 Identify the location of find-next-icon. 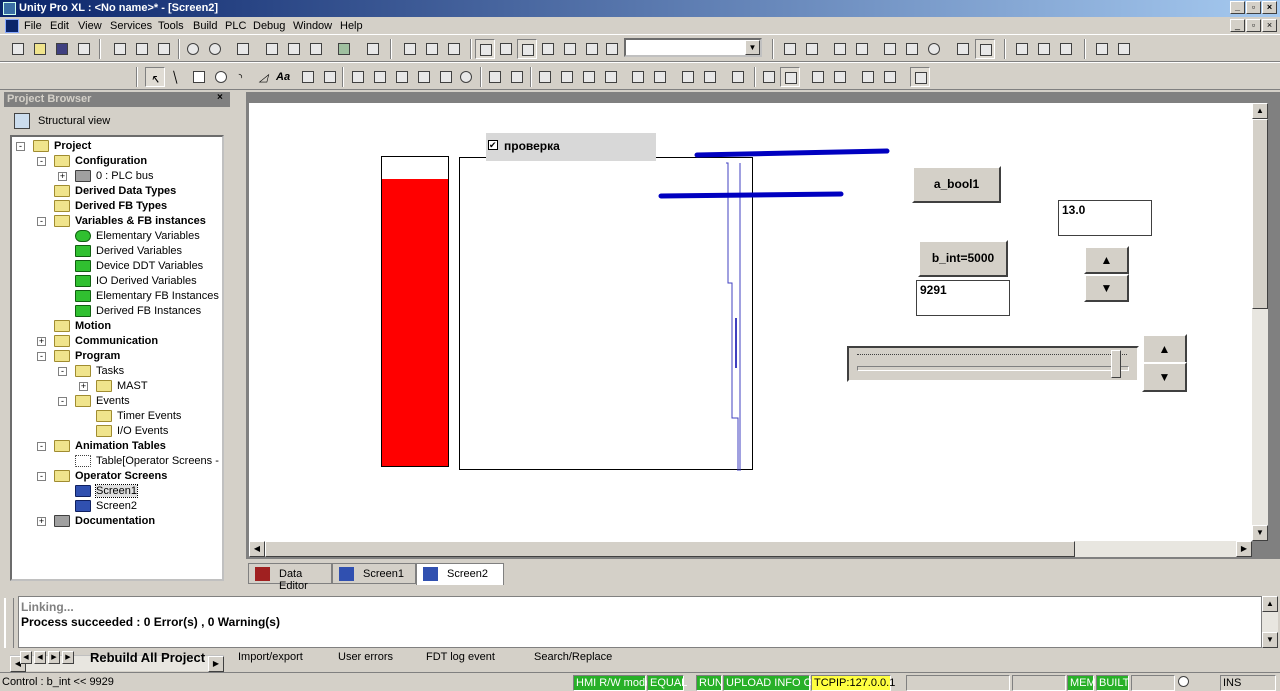
(294, 49).